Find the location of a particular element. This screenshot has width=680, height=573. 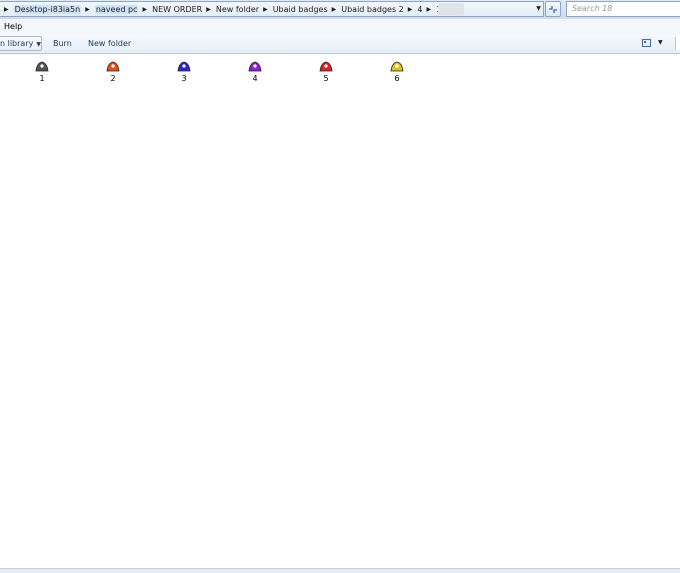

breadcrumb-item: New folder is located at coordinates (237, 9).